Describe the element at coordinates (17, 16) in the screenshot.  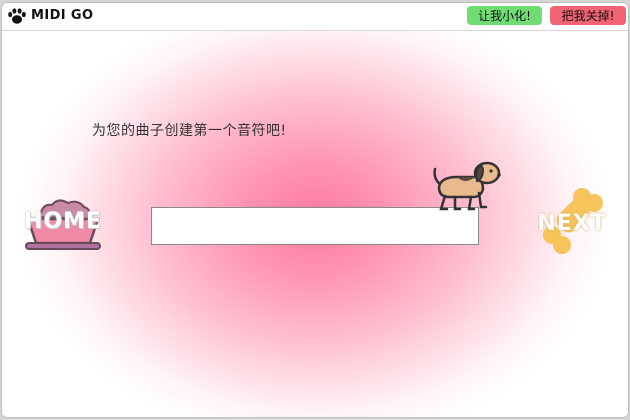
I see `paw-icon` at that location.